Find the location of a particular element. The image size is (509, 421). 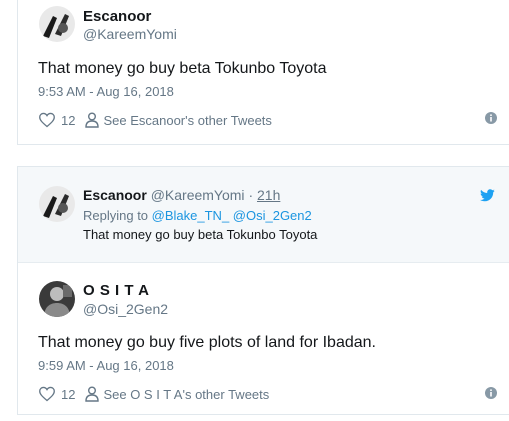

author-handle: @KareemYomi is located at coordinates (130, 34).